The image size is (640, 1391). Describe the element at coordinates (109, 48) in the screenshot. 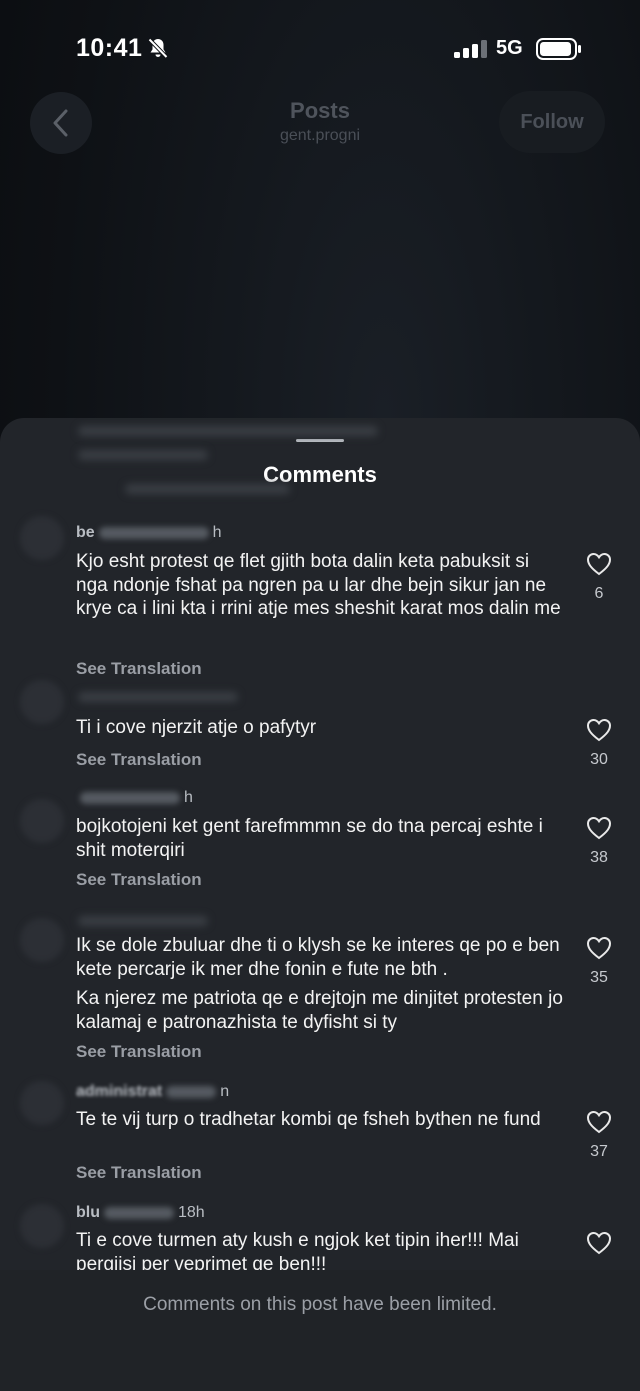

I see `status-time: 10:41` at that location.